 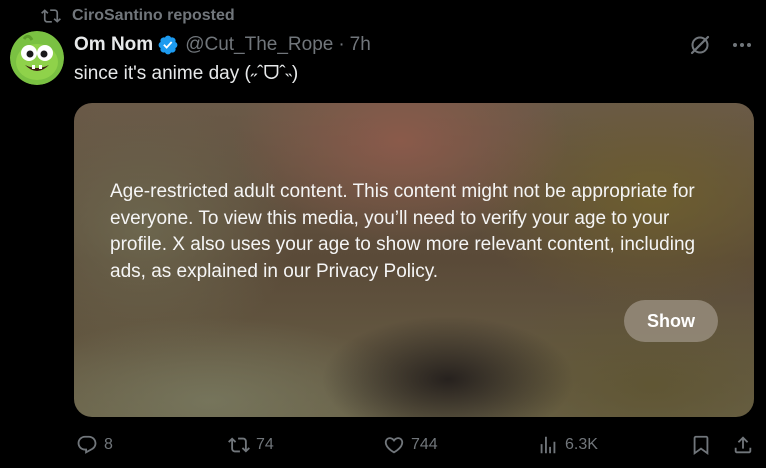 What do you see at coordinates (424, 444) in the screenshot?
I see `like-count: 744` at bounding box center [424, 444].